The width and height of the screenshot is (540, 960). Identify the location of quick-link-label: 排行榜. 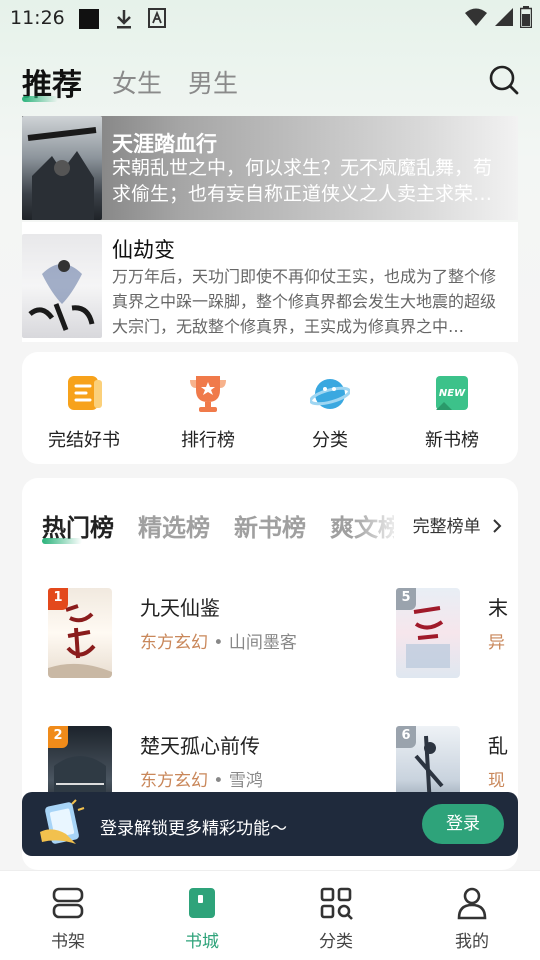
(208, 440).